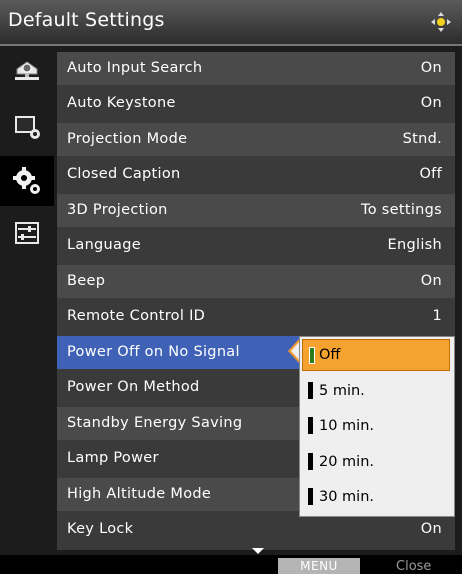  I want to click on gears-icon, so click(26, 180).